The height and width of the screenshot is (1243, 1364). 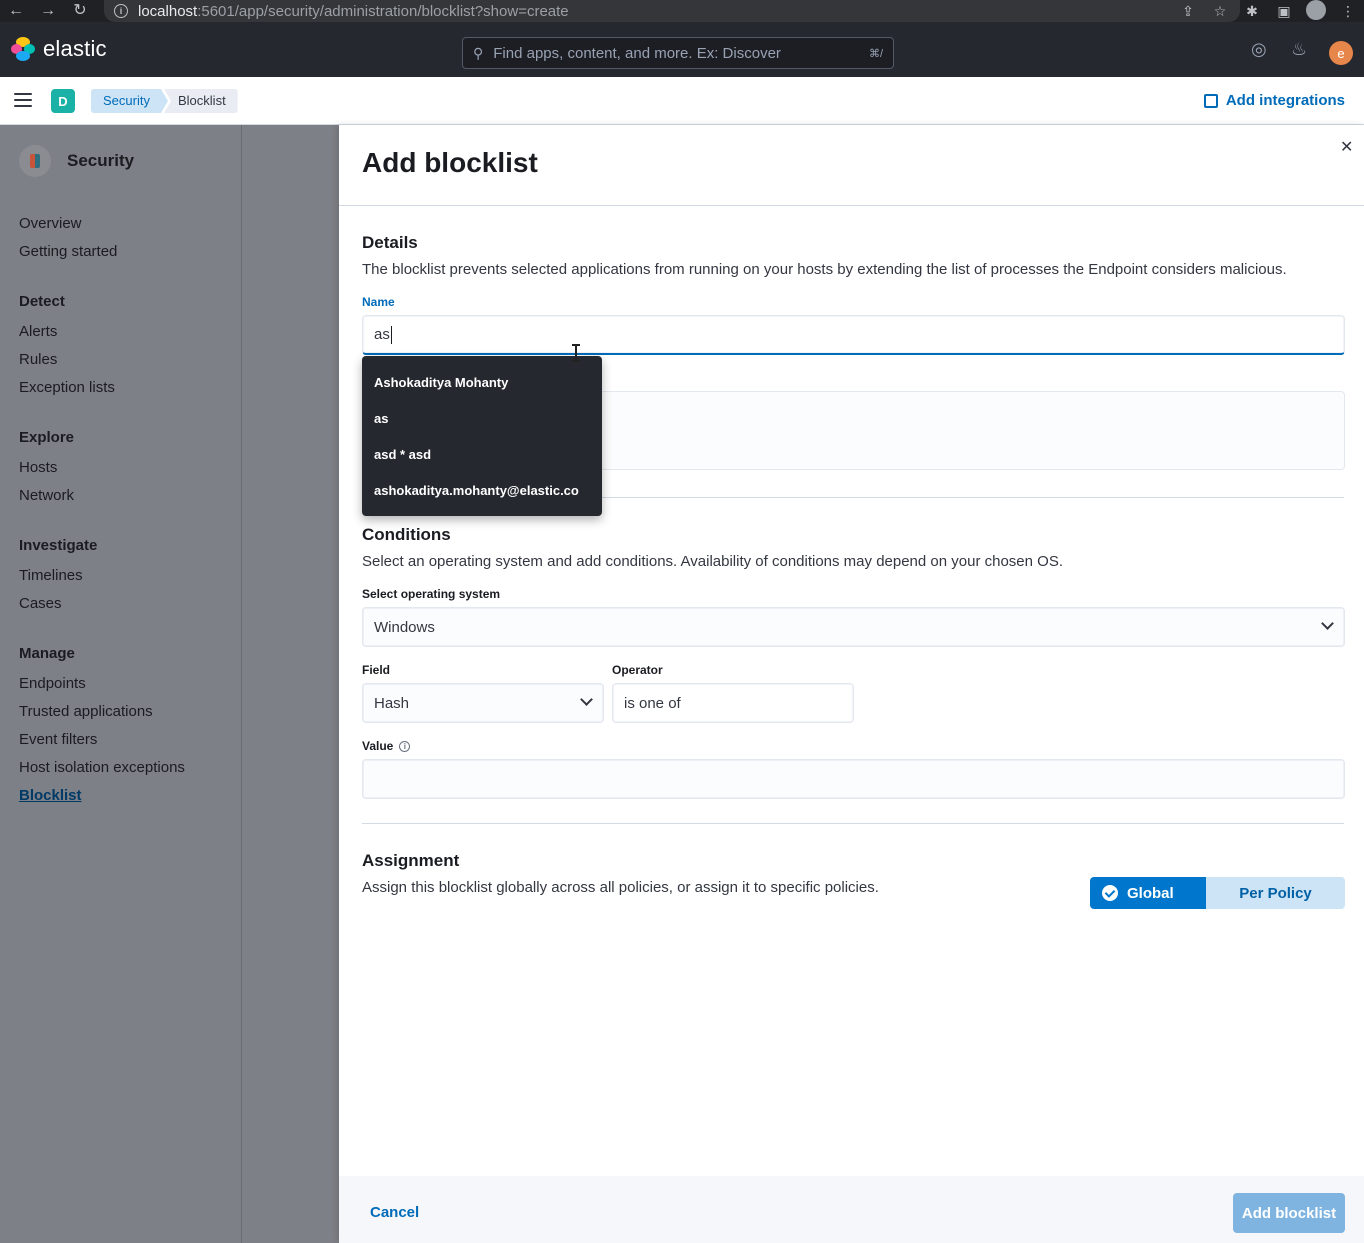 I want to click on sidebar-item-endpoints: Endpoints, so click(x=52, y=683).